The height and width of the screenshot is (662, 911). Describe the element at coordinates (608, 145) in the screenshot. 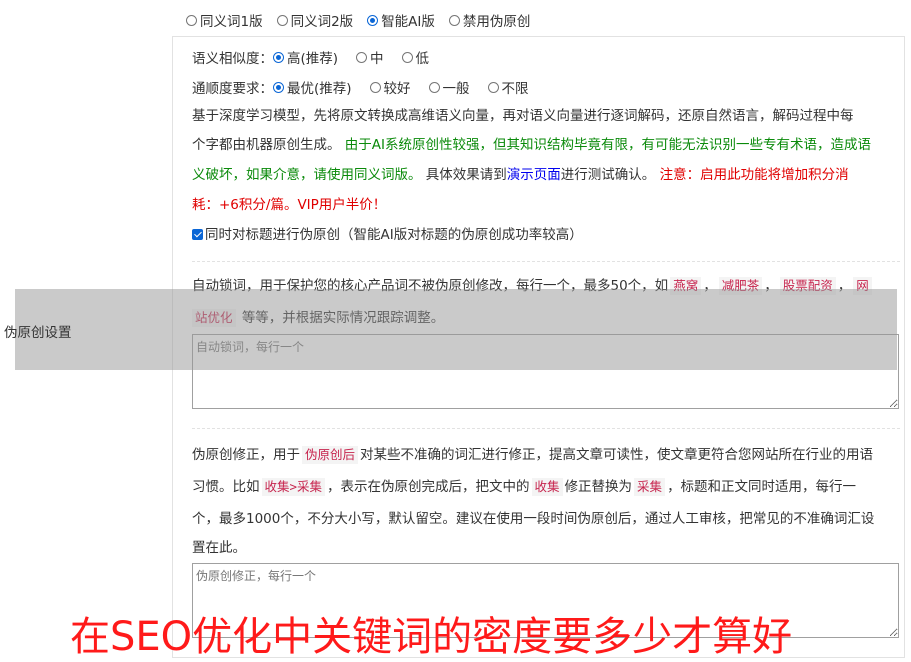

I see `ai-warning-text: 由于AI系统原创性较强，但其知识结构毕竟有限，有可能无法识别一些专有术语，造成语` at that location.